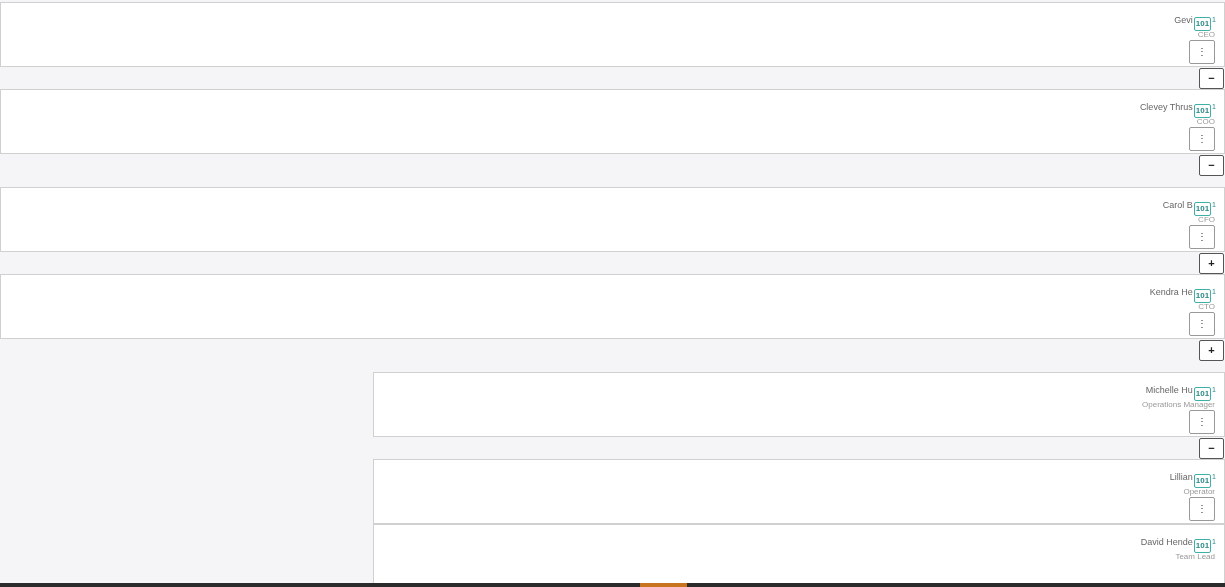  I want to click on job-title: COO, so click(1205, 121).